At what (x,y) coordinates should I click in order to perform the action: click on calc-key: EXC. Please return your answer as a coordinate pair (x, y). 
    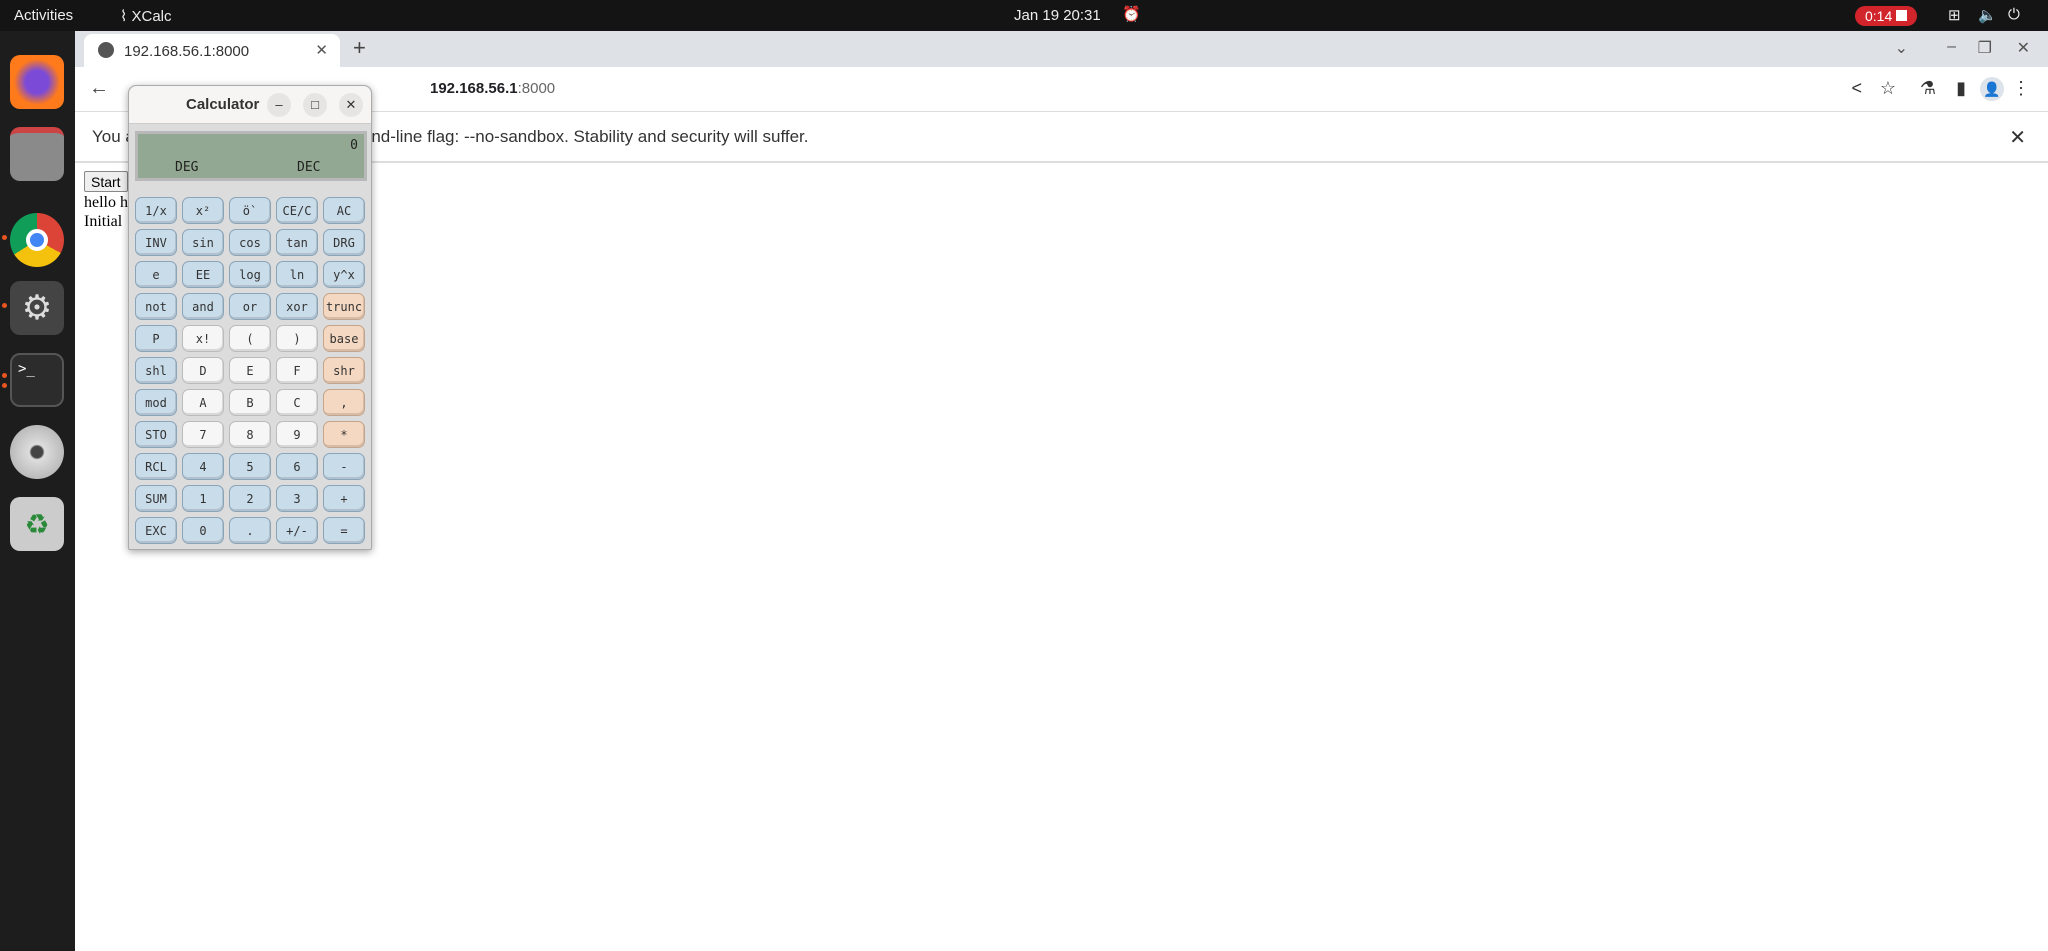
    Looking at the image, I should click on (156, 530).